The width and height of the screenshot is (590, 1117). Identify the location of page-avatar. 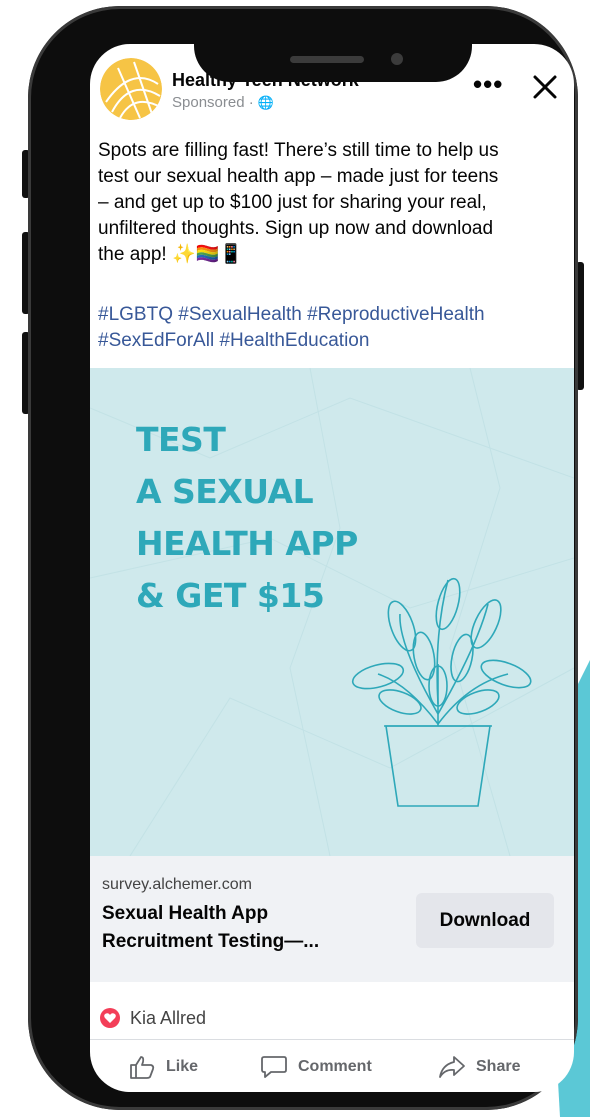
(131, 89).